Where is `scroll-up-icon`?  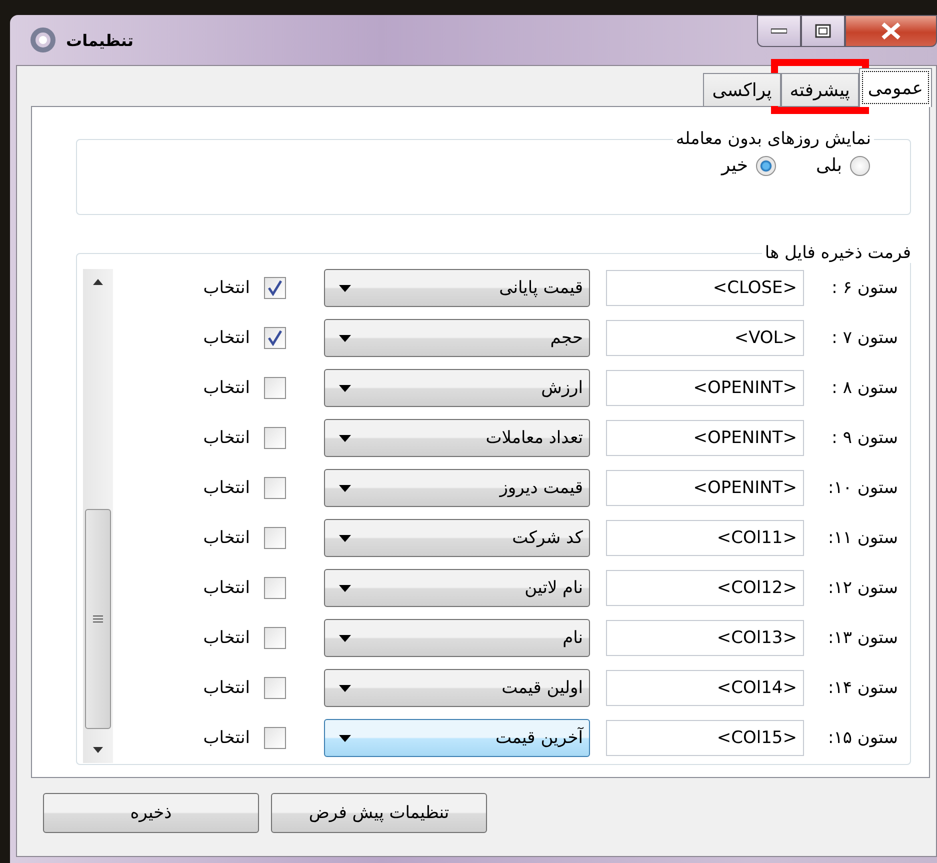
scroll-up-icon is located at coordinates (98, 282).